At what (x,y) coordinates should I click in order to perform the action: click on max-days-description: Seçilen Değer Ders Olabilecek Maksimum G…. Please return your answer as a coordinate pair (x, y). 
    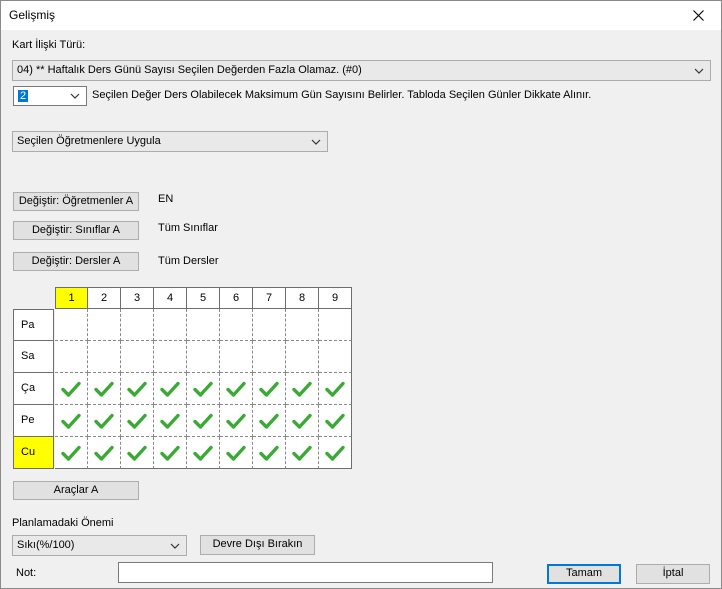
    Looking at the image, I should click on (342, 95).